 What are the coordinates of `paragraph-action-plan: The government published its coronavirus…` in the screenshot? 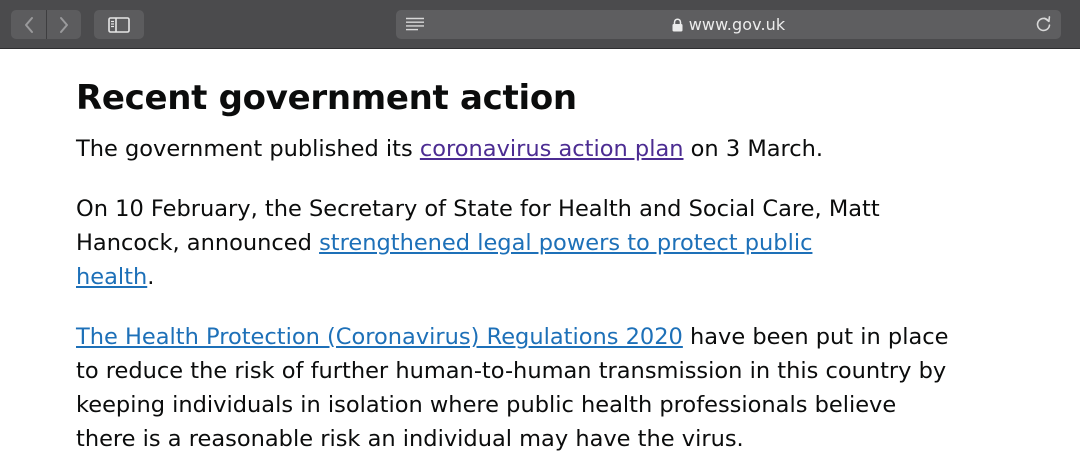 It's located at (516, 149).